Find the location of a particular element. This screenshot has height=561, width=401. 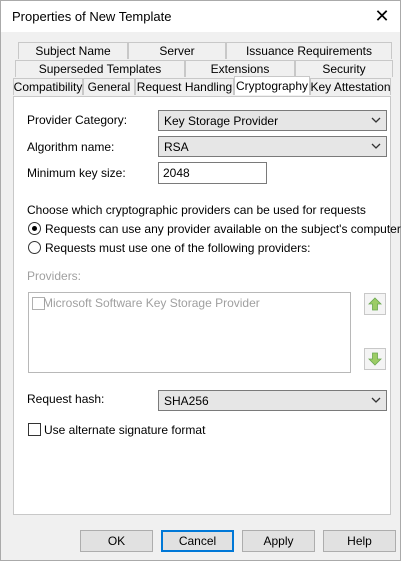

radio-selected-dot is located at coordinates (34, 228).